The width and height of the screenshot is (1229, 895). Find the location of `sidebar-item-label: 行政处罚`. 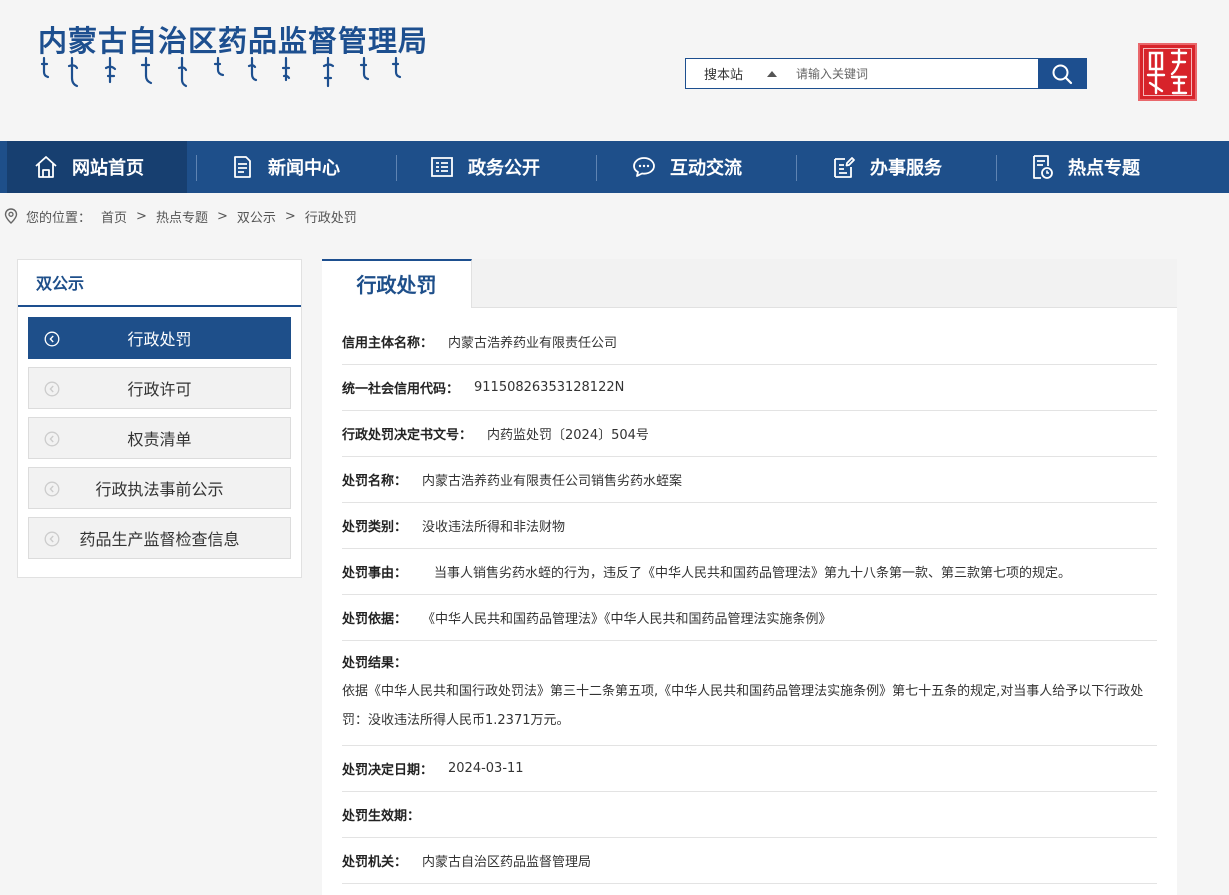

sidebar-item-label: 行政处罚 is located at coordinates (159, 339).